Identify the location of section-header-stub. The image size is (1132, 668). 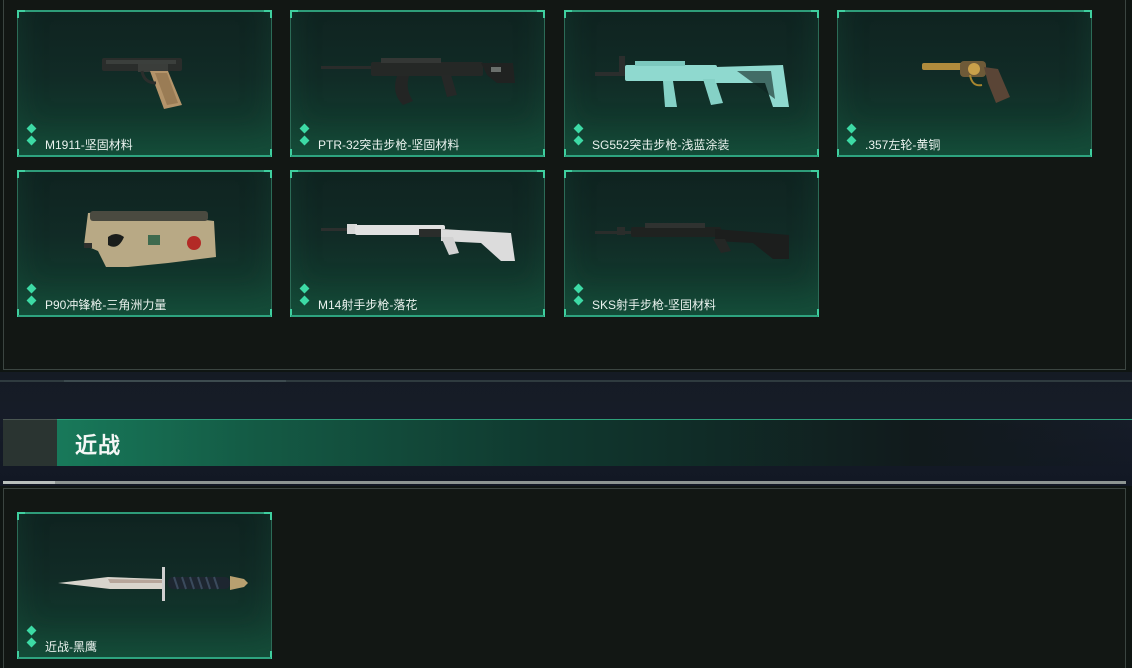
(30, 442).